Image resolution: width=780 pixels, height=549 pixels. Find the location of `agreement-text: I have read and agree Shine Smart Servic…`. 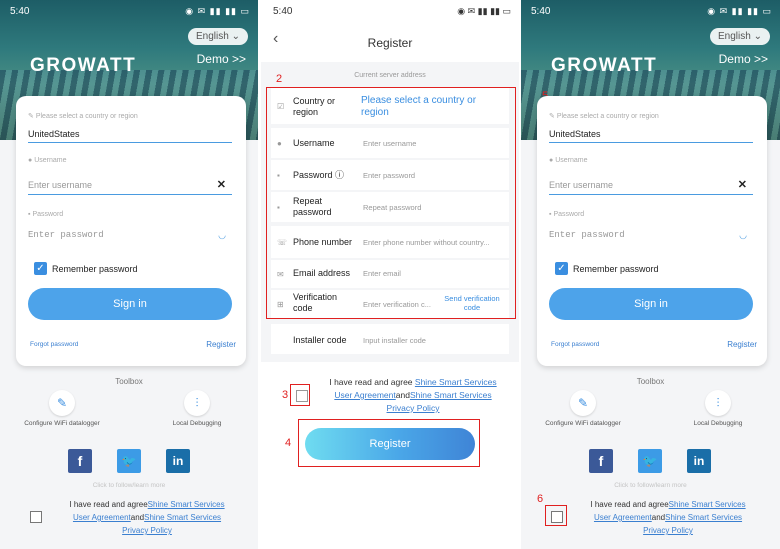

agreement-text: I have read and agree Shine Smart Servic… is located at coordinates (413, 395).